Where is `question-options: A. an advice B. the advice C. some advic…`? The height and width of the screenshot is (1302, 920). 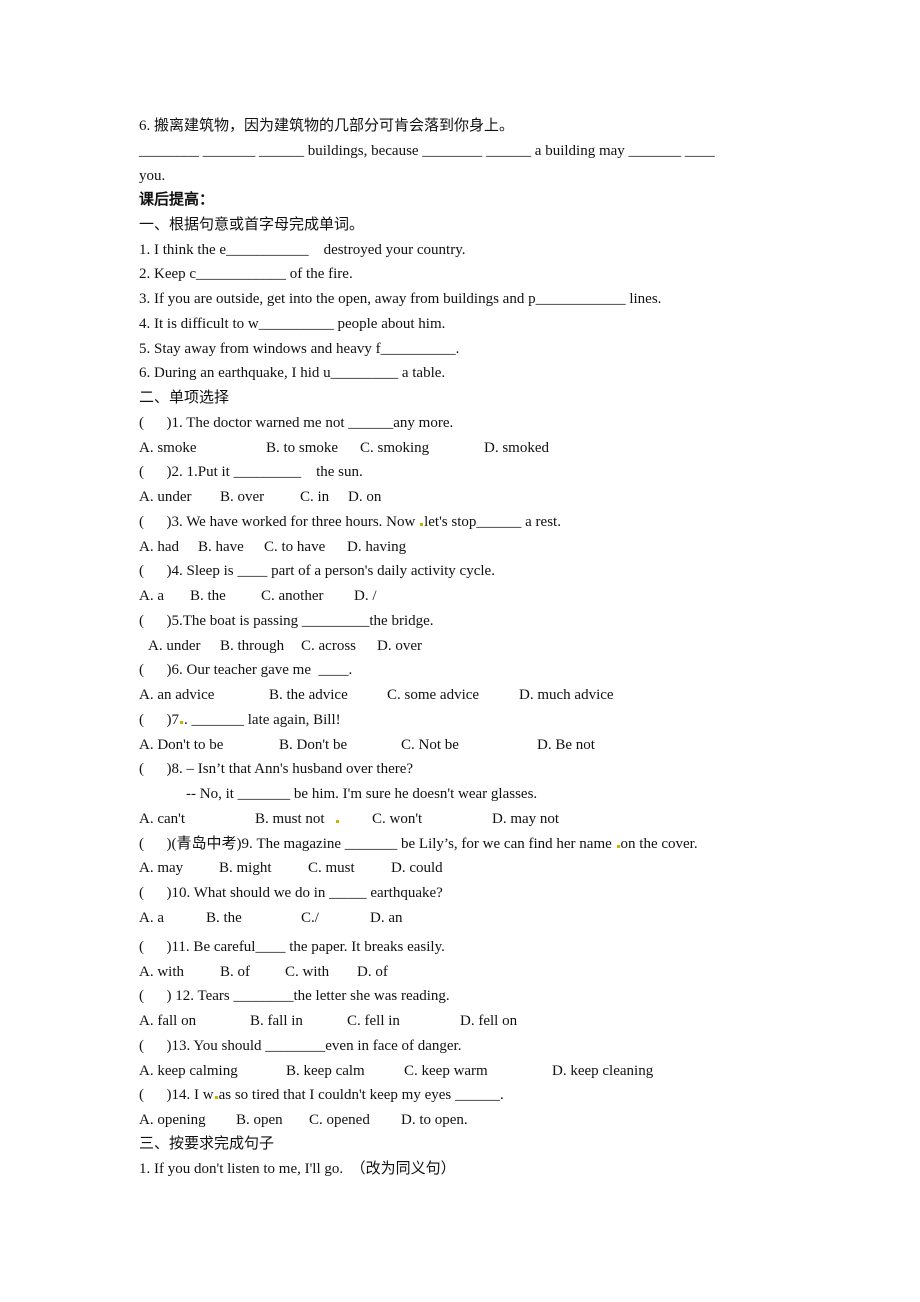
question-options: A. an advice B. the advice C. some advic… is located at coordinates (489, 695).